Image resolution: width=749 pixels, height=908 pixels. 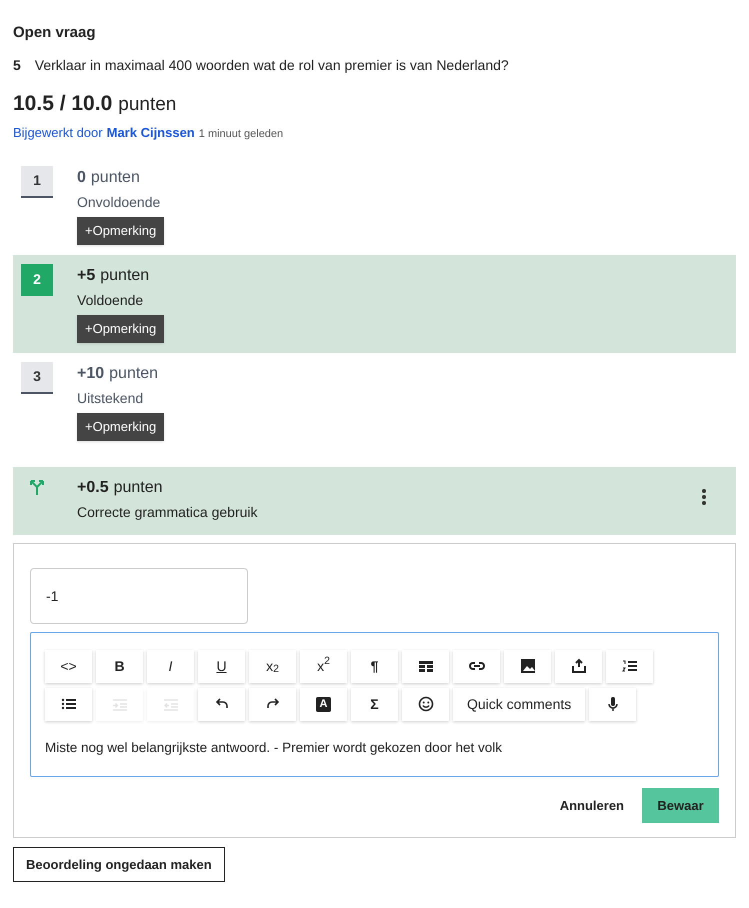 I want to click on criterion-label: Correcte grammatica gebruik, so click(x=168, y=512).